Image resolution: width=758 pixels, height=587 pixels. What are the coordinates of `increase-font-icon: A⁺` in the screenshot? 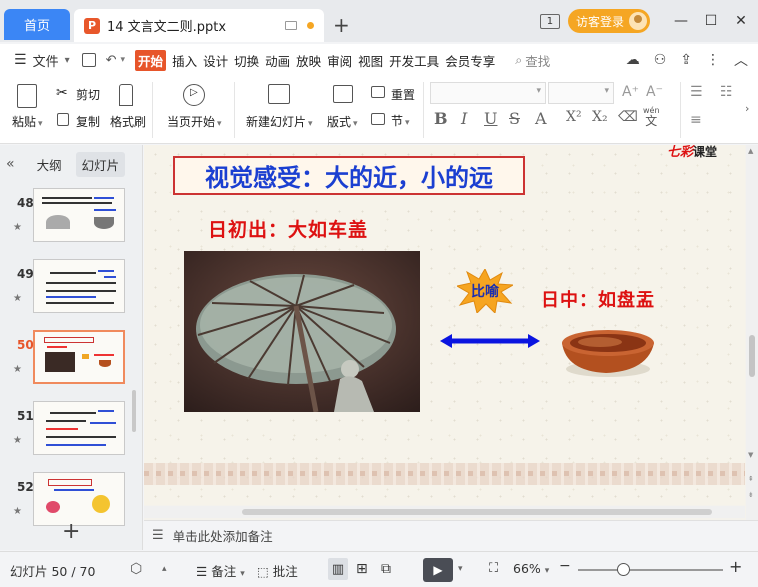 It's located at (630, 92).